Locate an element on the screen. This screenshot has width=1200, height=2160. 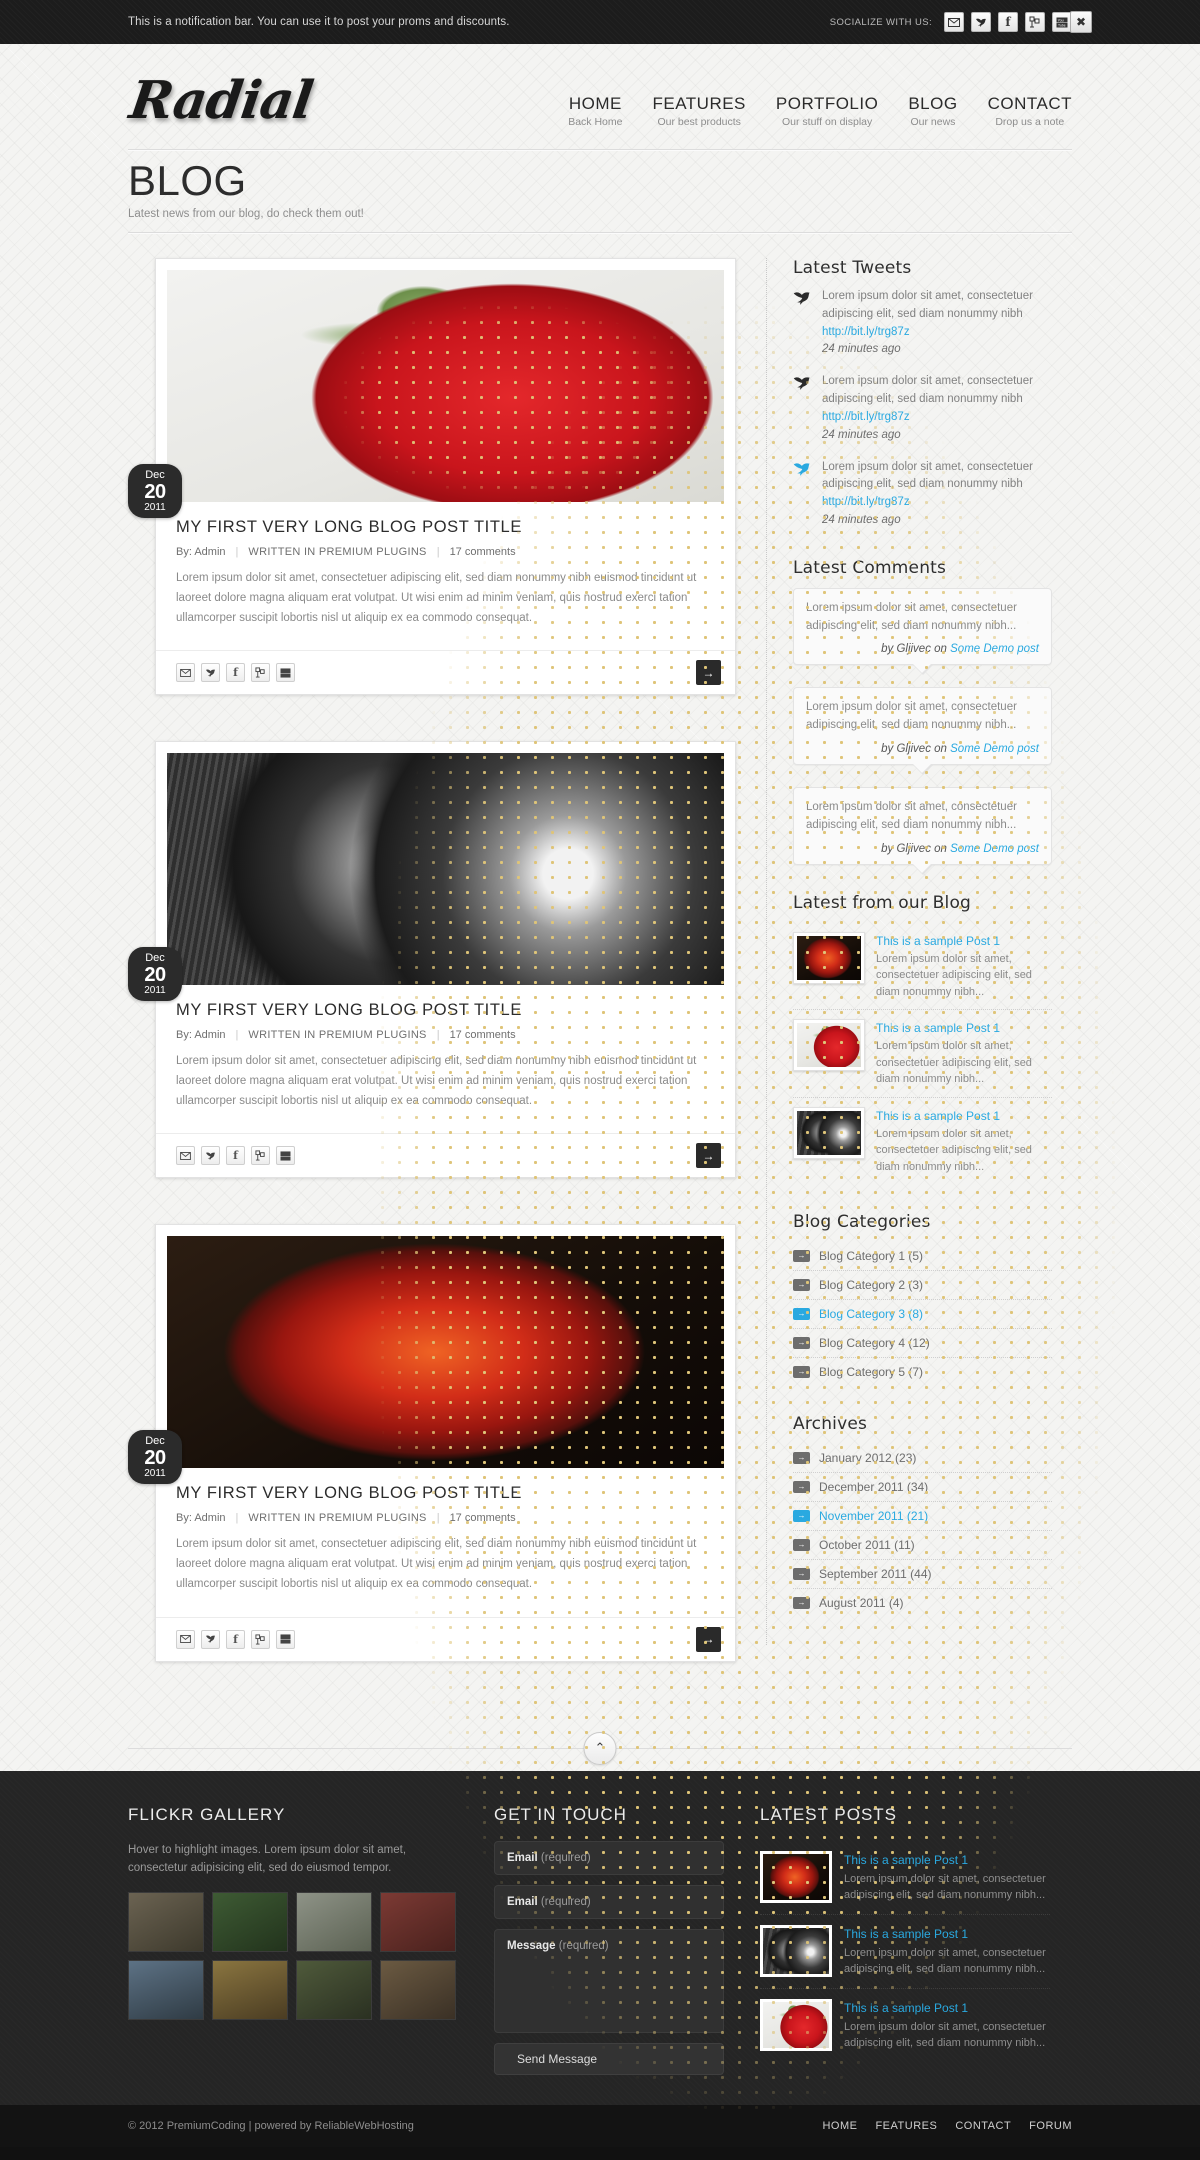
footer-post-thumbnail is located at coordinates (796, 2024).